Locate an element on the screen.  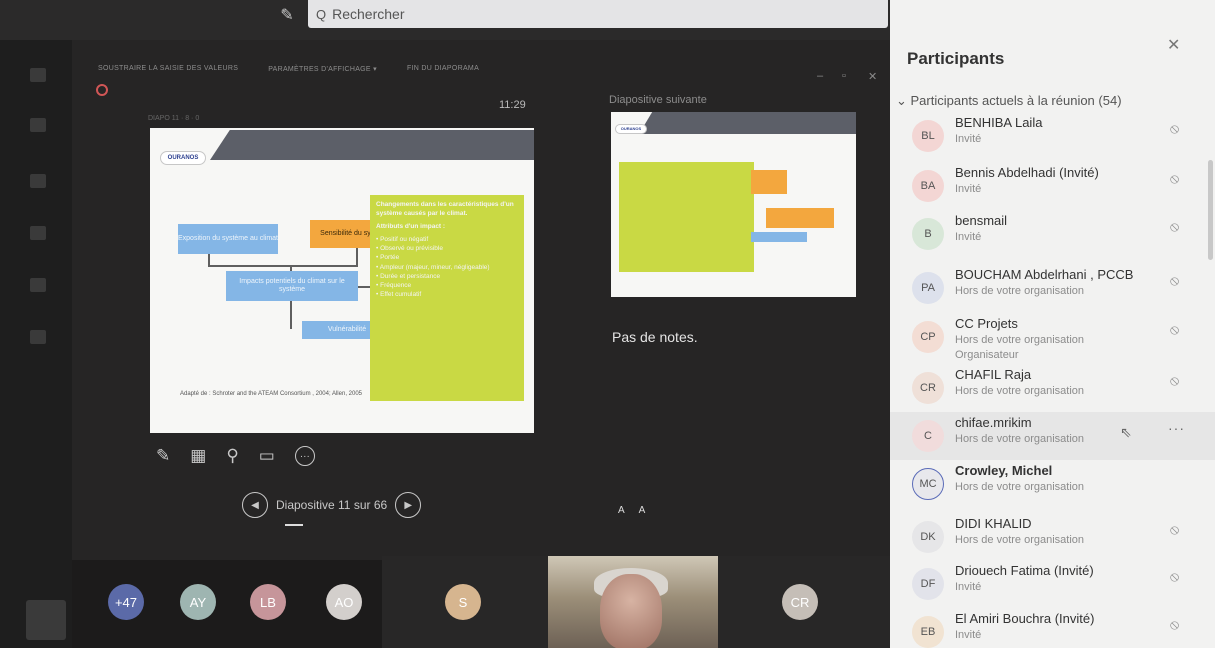
overflow-avatar: +47 is located at coordinates (126, 602).